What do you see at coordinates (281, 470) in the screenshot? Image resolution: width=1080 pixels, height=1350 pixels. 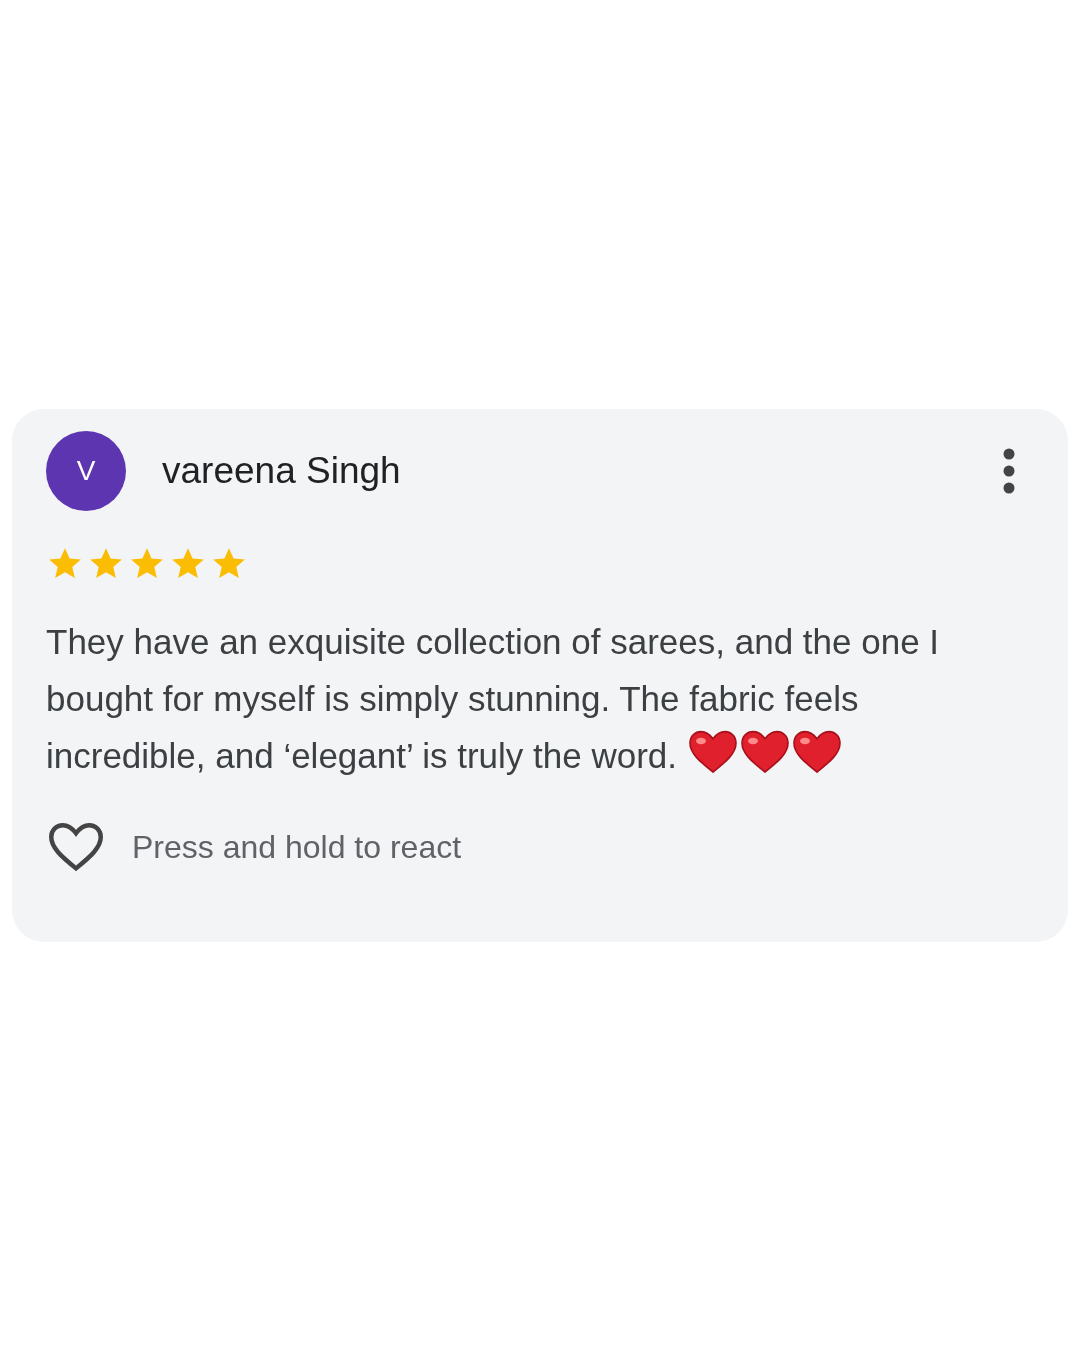 I see `author-name: vareena Singh` at bounding box center [281, 470].